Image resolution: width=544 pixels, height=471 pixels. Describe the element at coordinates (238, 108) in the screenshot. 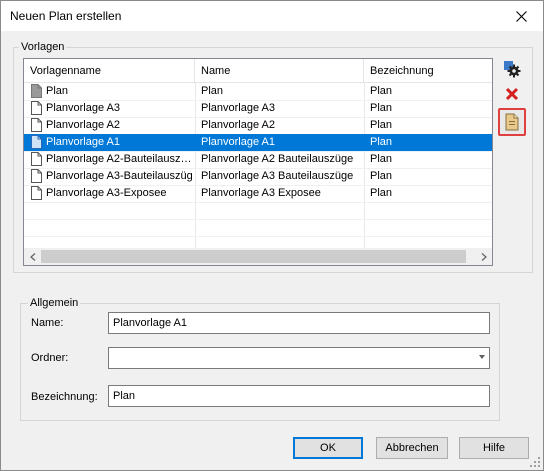

I see `cell-name: Planvorlage A3` at that location.